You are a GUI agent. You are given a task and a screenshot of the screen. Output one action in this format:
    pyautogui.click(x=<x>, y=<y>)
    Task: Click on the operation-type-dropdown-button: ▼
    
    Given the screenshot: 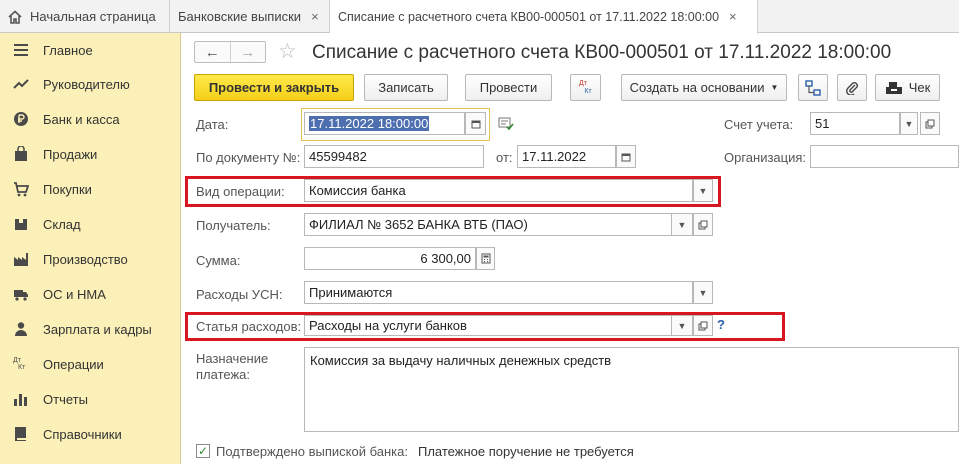 What is the action you would take?
    pyautogui.click(x=703, y=190)
    